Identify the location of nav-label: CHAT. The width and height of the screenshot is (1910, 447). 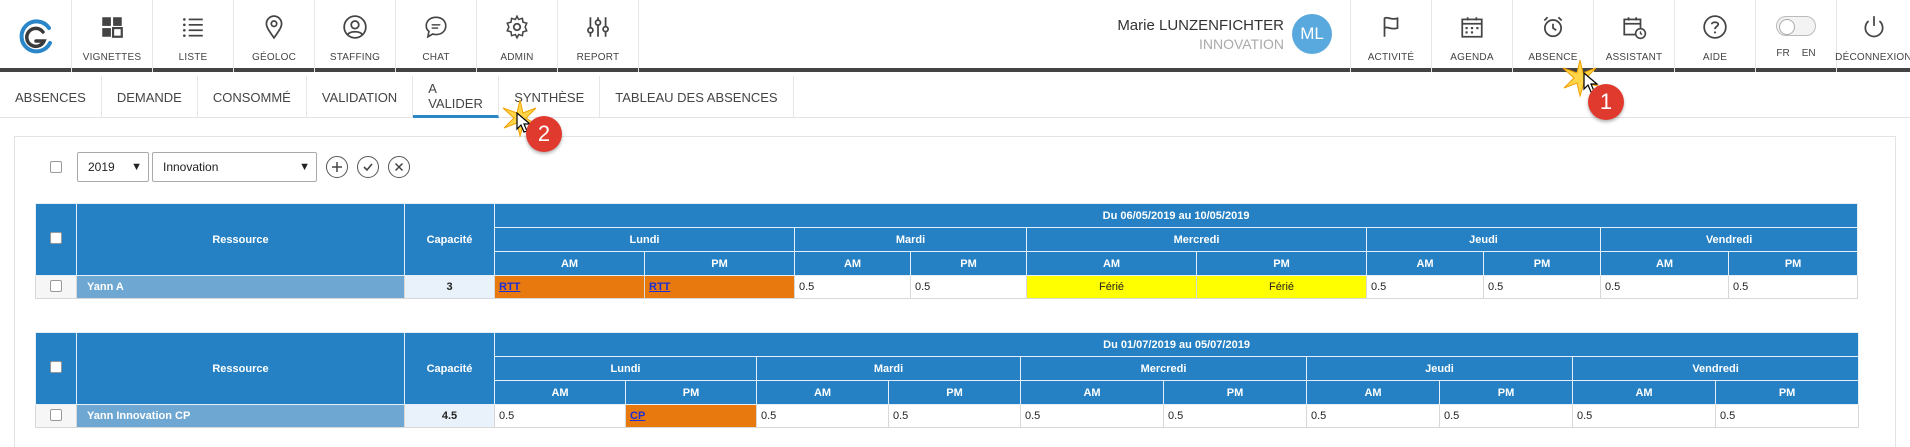
(436, 57).